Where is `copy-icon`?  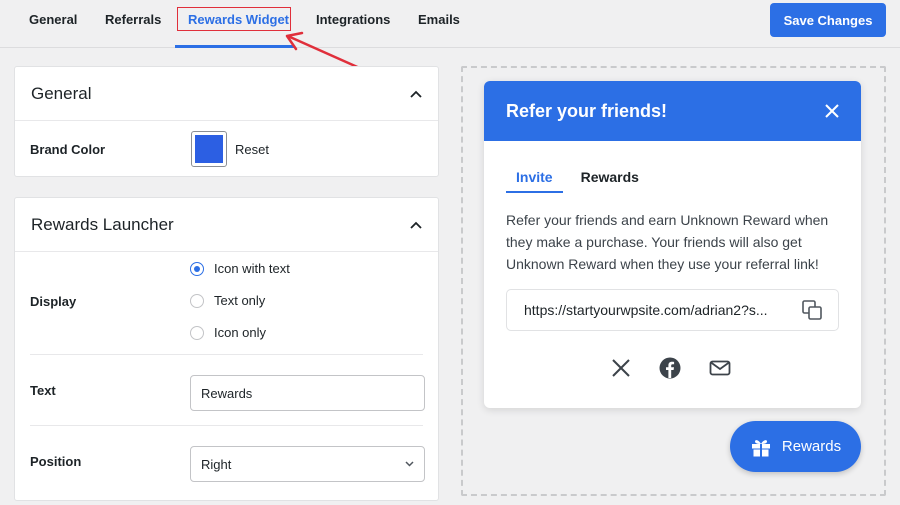
copy-icon is located at coordinates (812, 310).